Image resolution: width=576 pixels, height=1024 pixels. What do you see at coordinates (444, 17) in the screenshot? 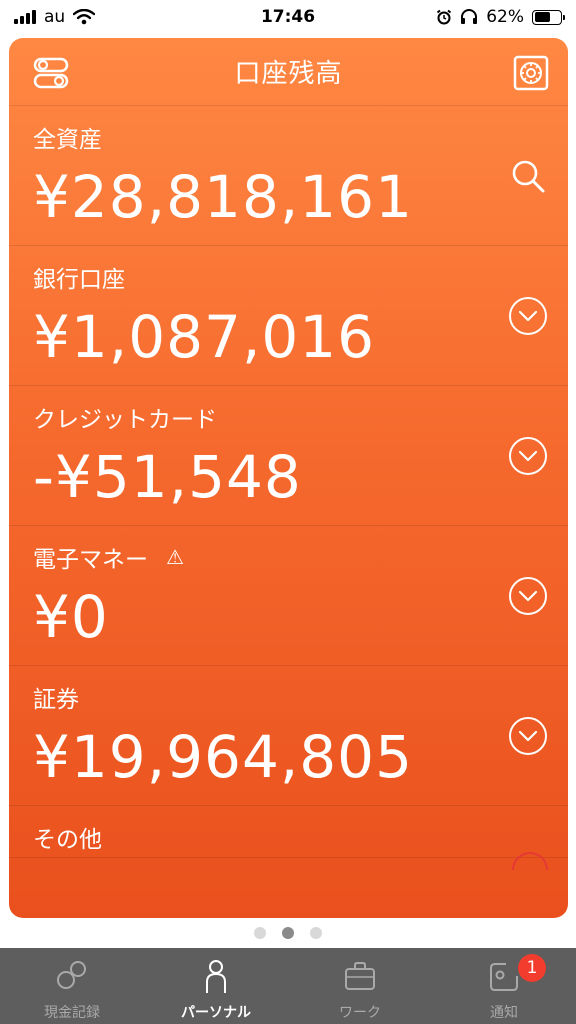
I see `alarm-icon` at bounding box center [444, 17].